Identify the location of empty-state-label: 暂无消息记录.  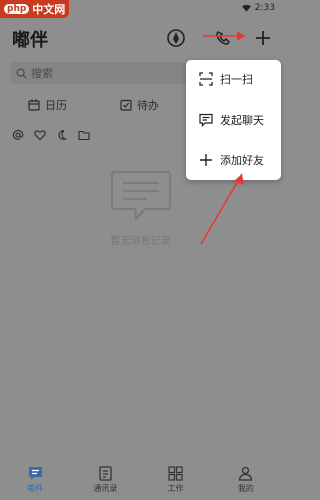
(140, 241).